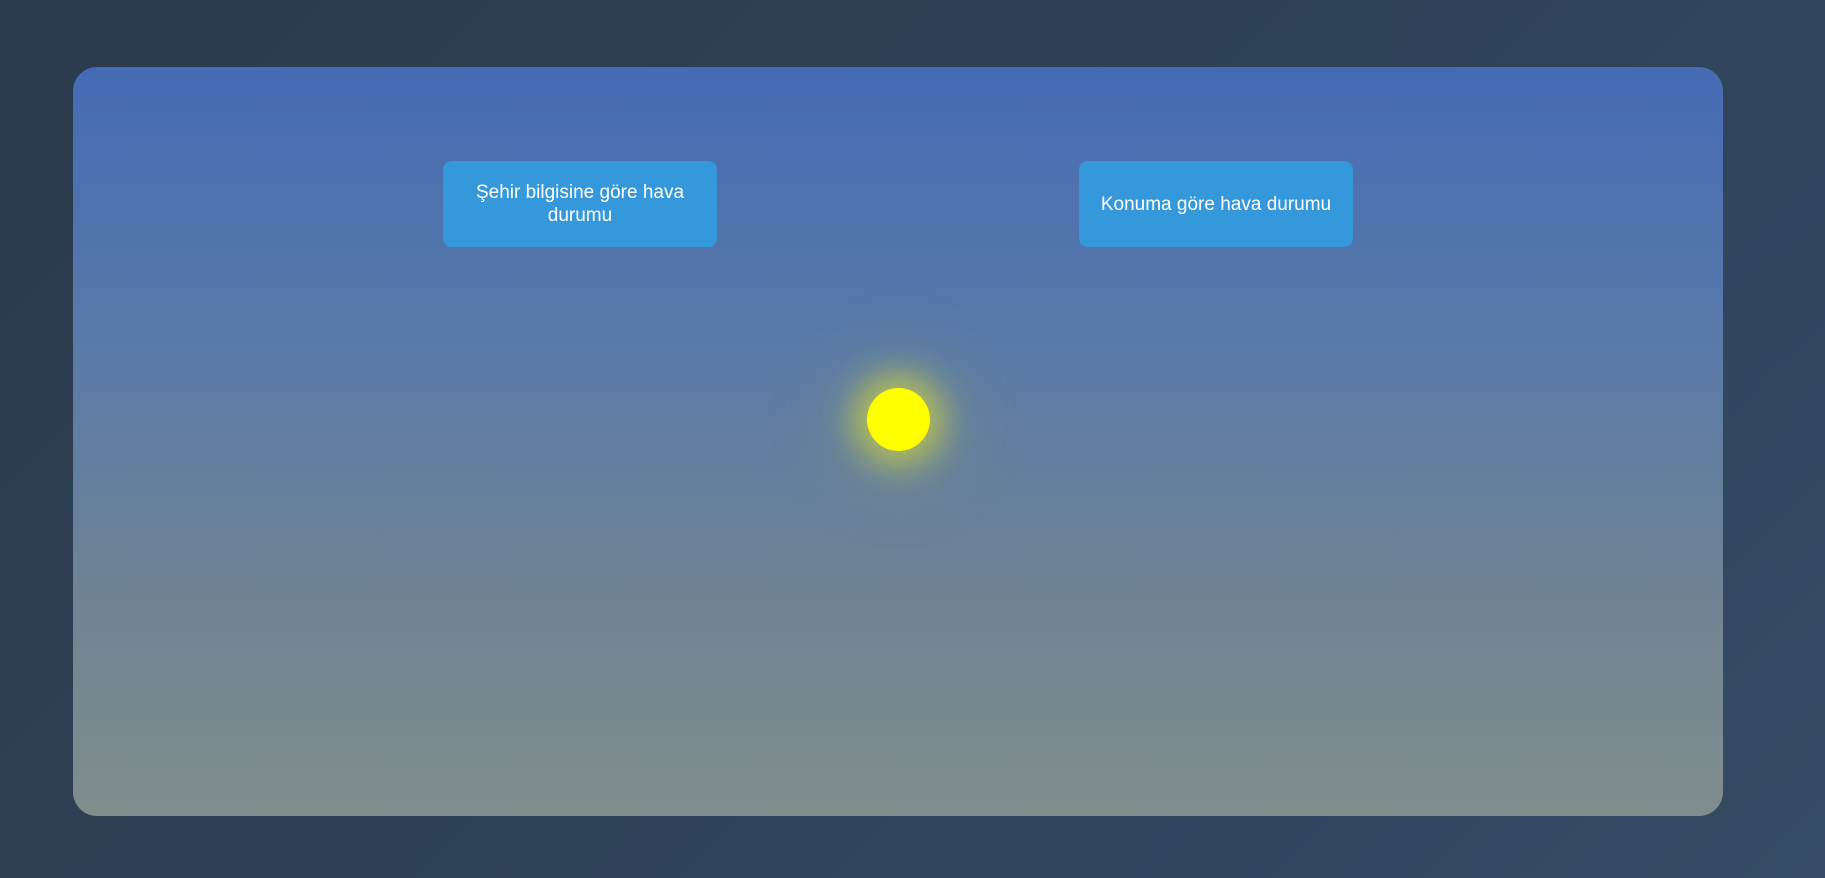  I want to click on city-weather-button: Şehir bilgisine göre hava durumu, so click(580, 204).